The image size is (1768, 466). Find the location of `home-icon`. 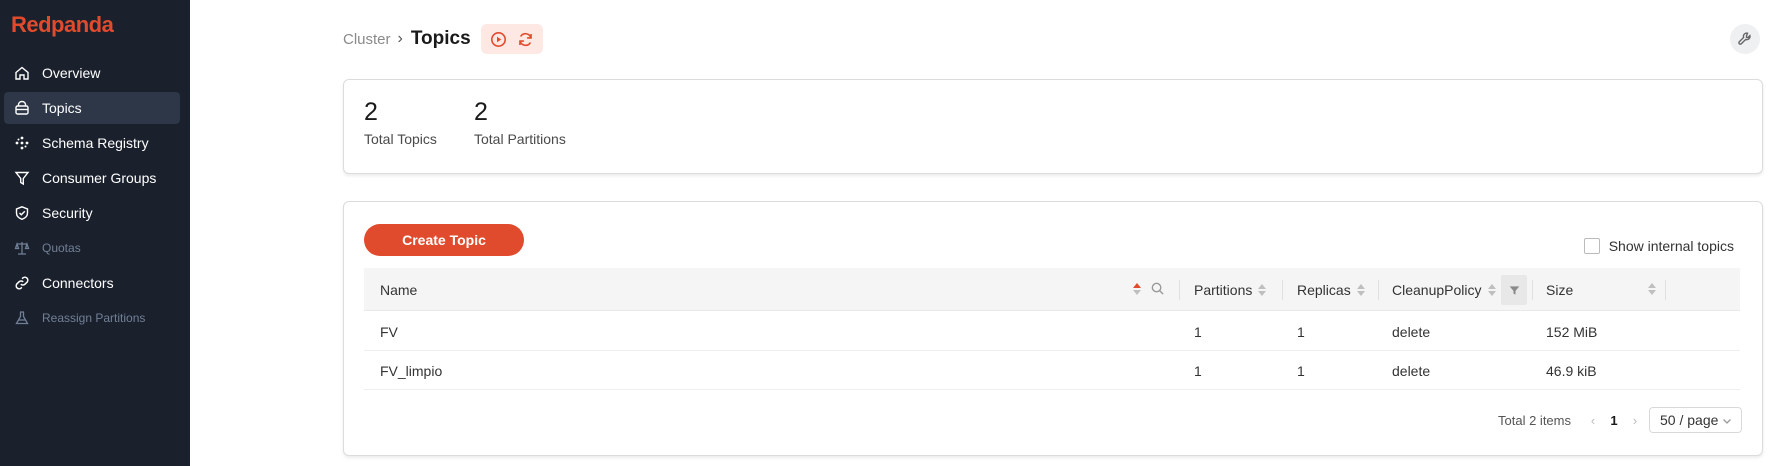

home-icon is located at coordinates (22, 73).